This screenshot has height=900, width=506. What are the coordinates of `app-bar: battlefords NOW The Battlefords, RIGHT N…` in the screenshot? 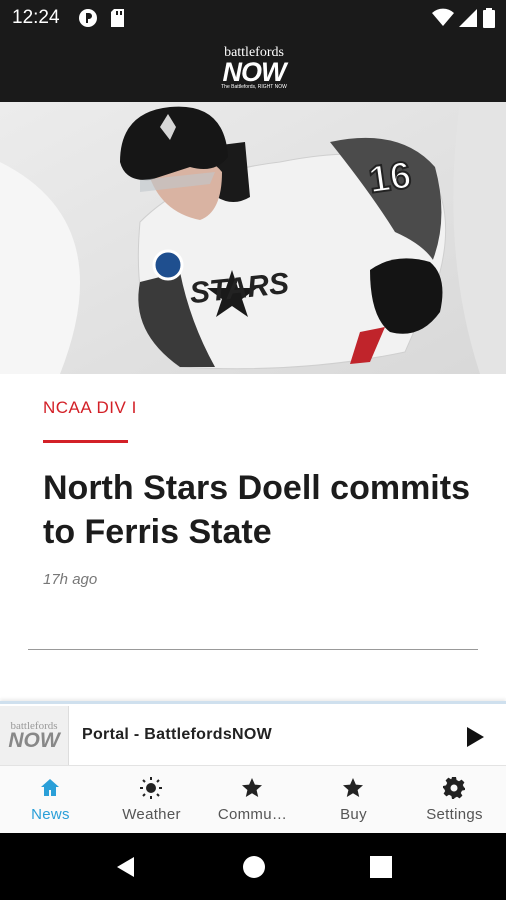 It's located at (253, 69).